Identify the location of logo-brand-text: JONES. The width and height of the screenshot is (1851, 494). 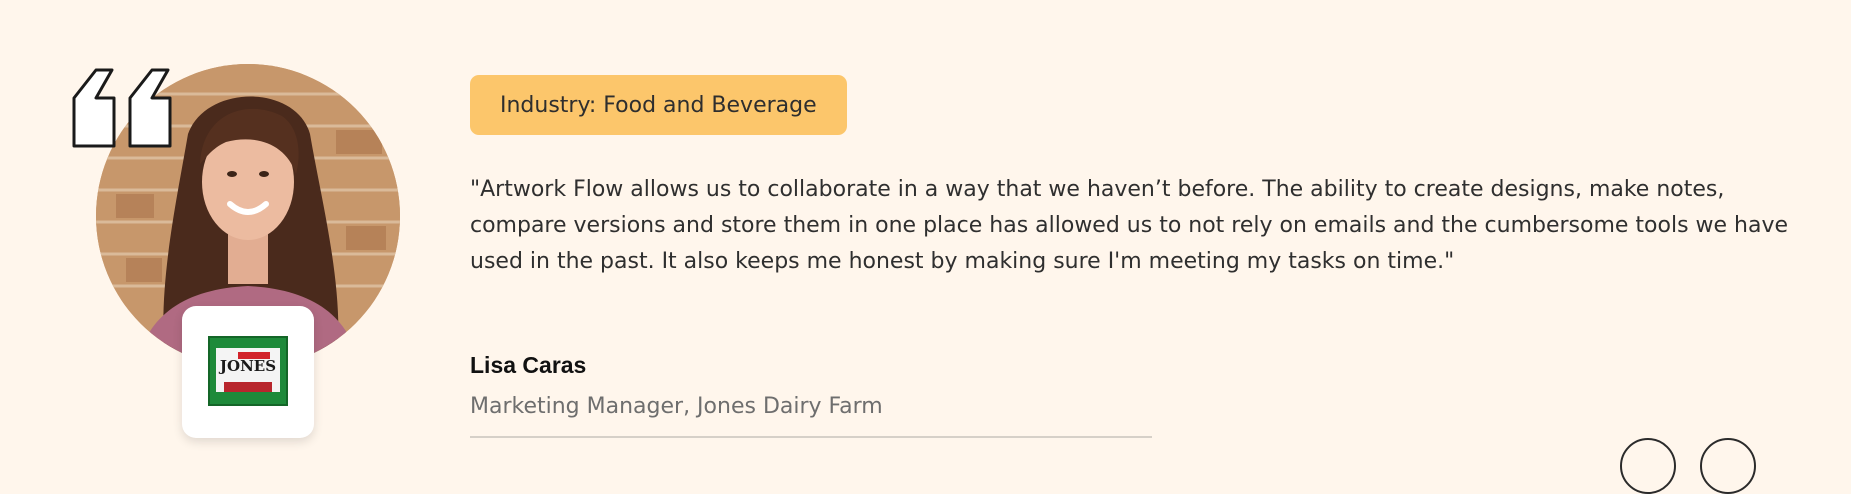
(248, 366).